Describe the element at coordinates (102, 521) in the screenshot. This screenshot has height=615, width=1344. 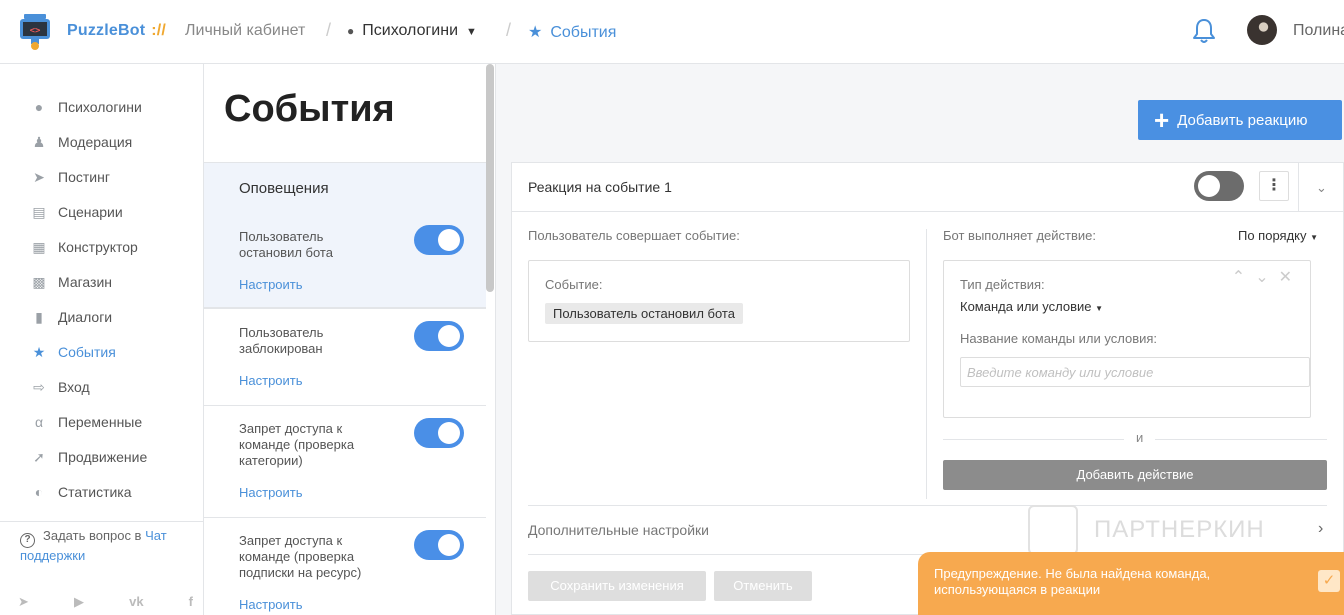
I see `sidebar-divider` at that location.